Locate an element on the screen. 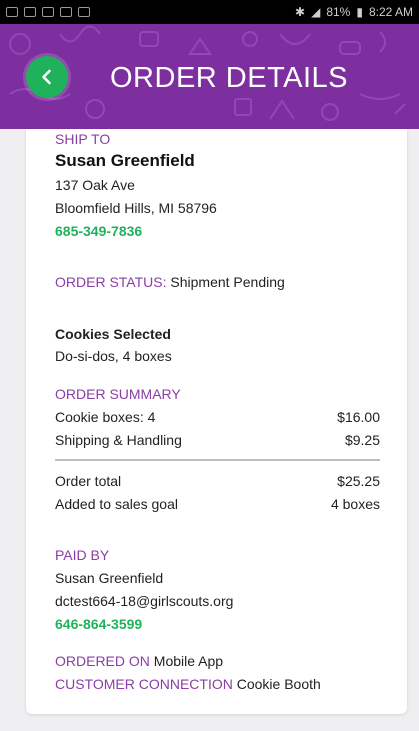 This screenshot has width=419, height=731. calendar-icon is located at coordinates (84, 12).